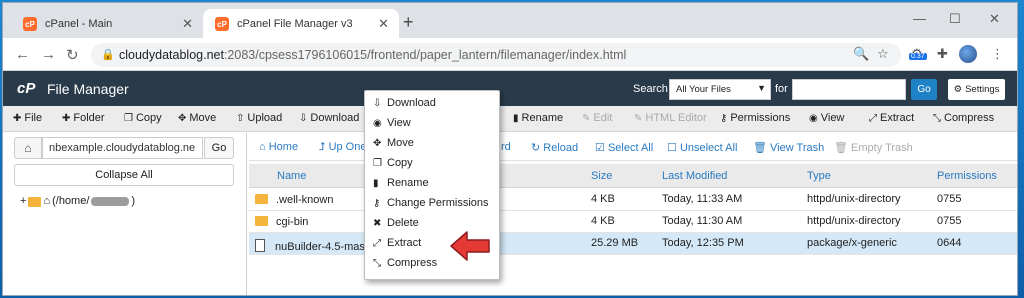 This screenshot has width=1024, height=298. Describe the element at coordinates (405, 263) in the screenshot. I see `menu-item-compress: ⤡ Compress` at that location.